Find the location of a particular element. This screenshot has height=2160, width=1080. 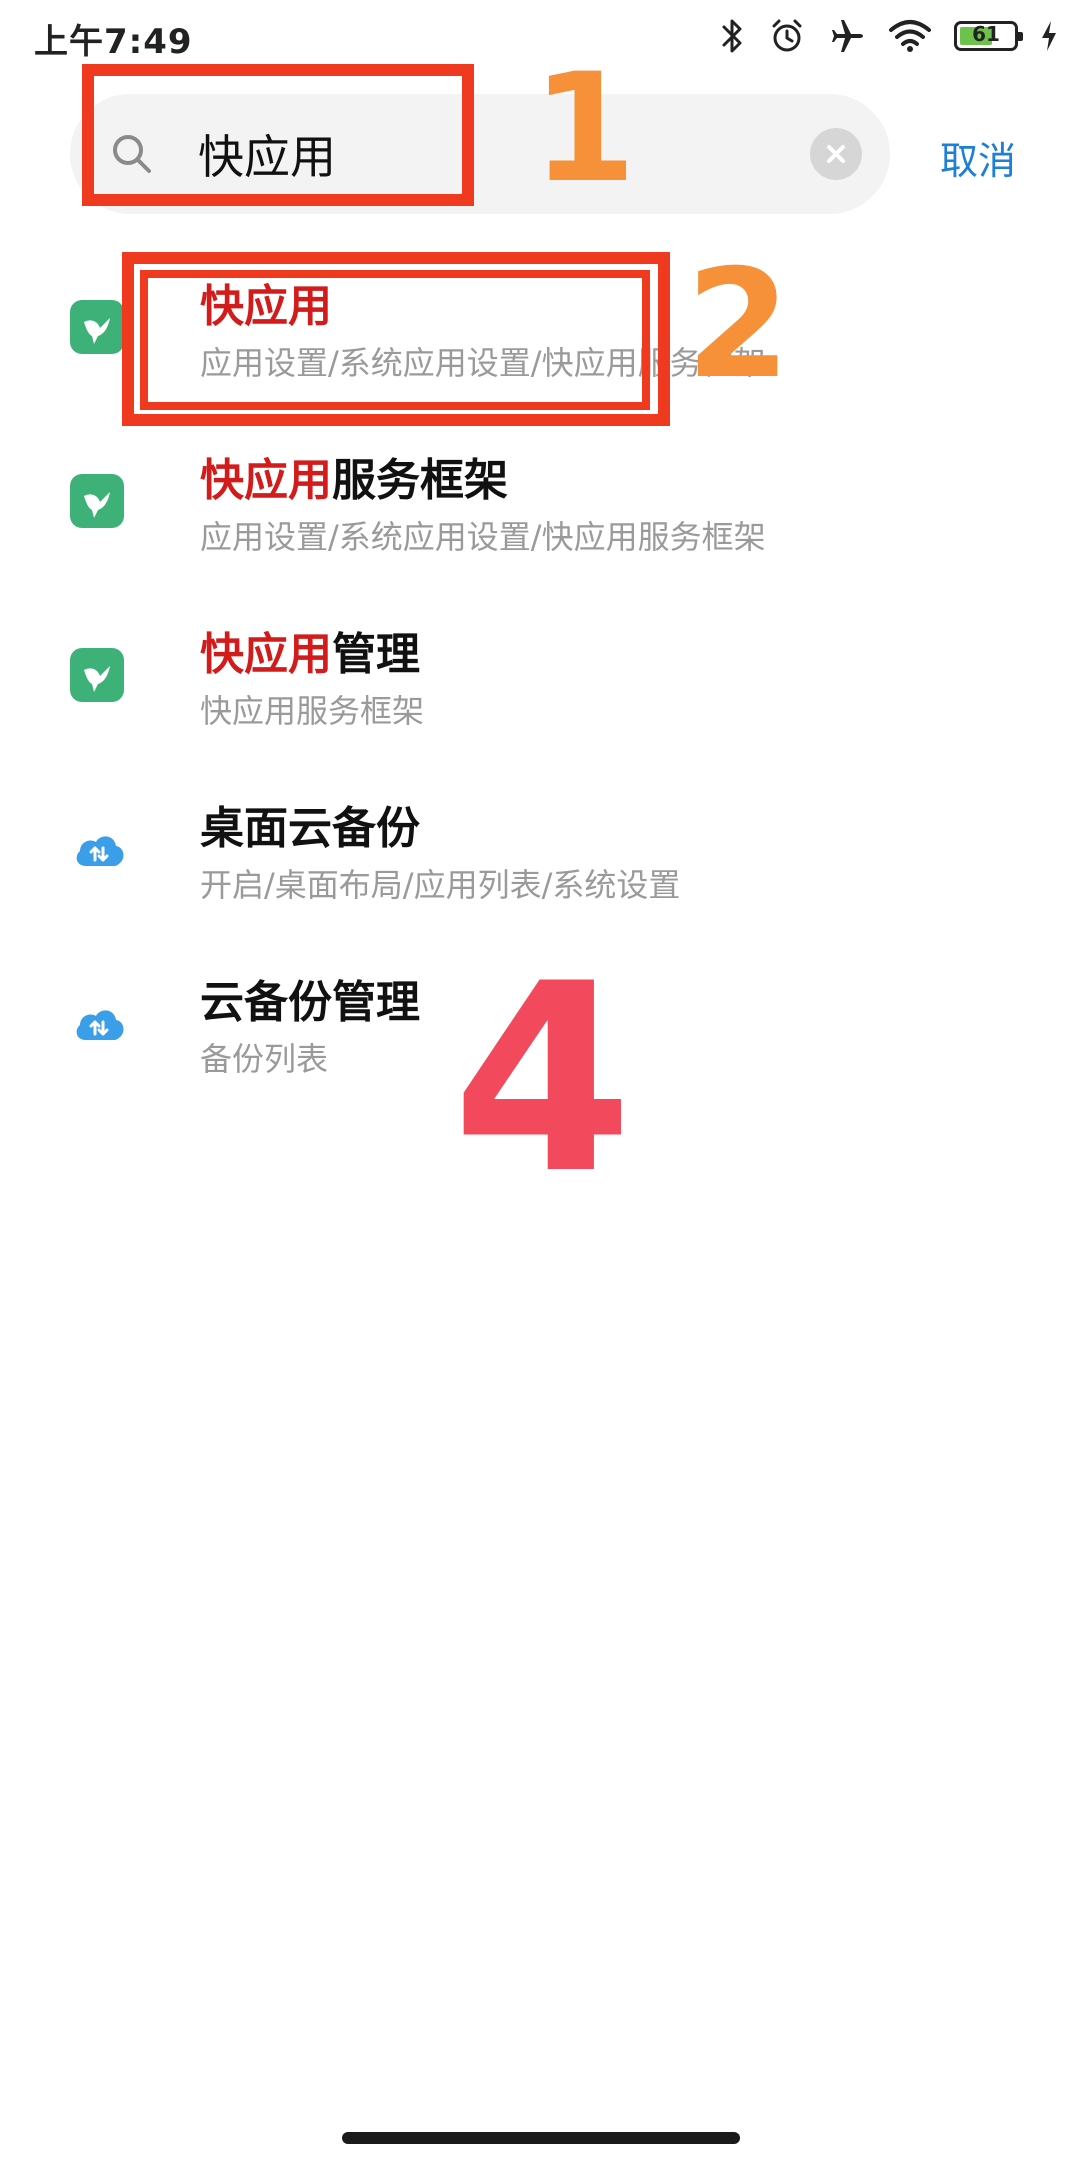

battery-level: 61 is located at coordinates (986, 34).